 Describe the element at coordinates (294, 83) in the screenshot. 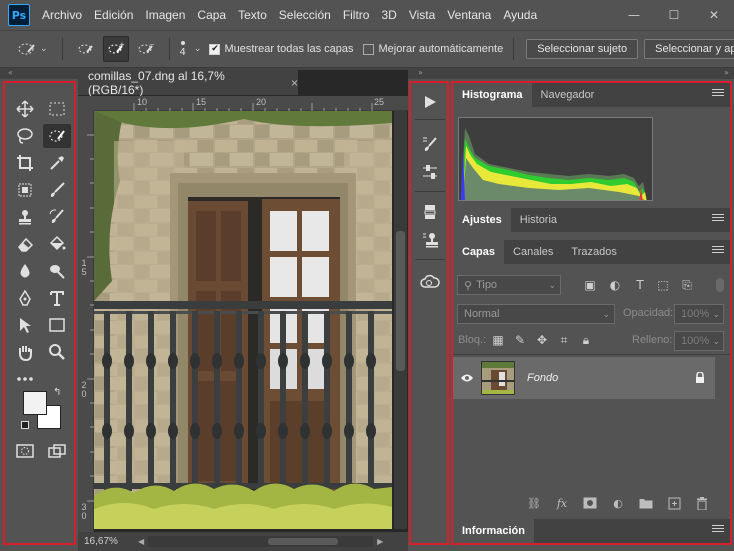

I see `close-document-icon: ×` at that location.